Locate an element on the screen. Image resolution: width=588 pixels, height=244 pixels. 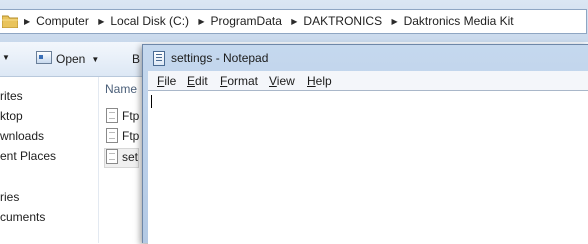
toolbar-button-partial: B is located at coordinates (136, 59).